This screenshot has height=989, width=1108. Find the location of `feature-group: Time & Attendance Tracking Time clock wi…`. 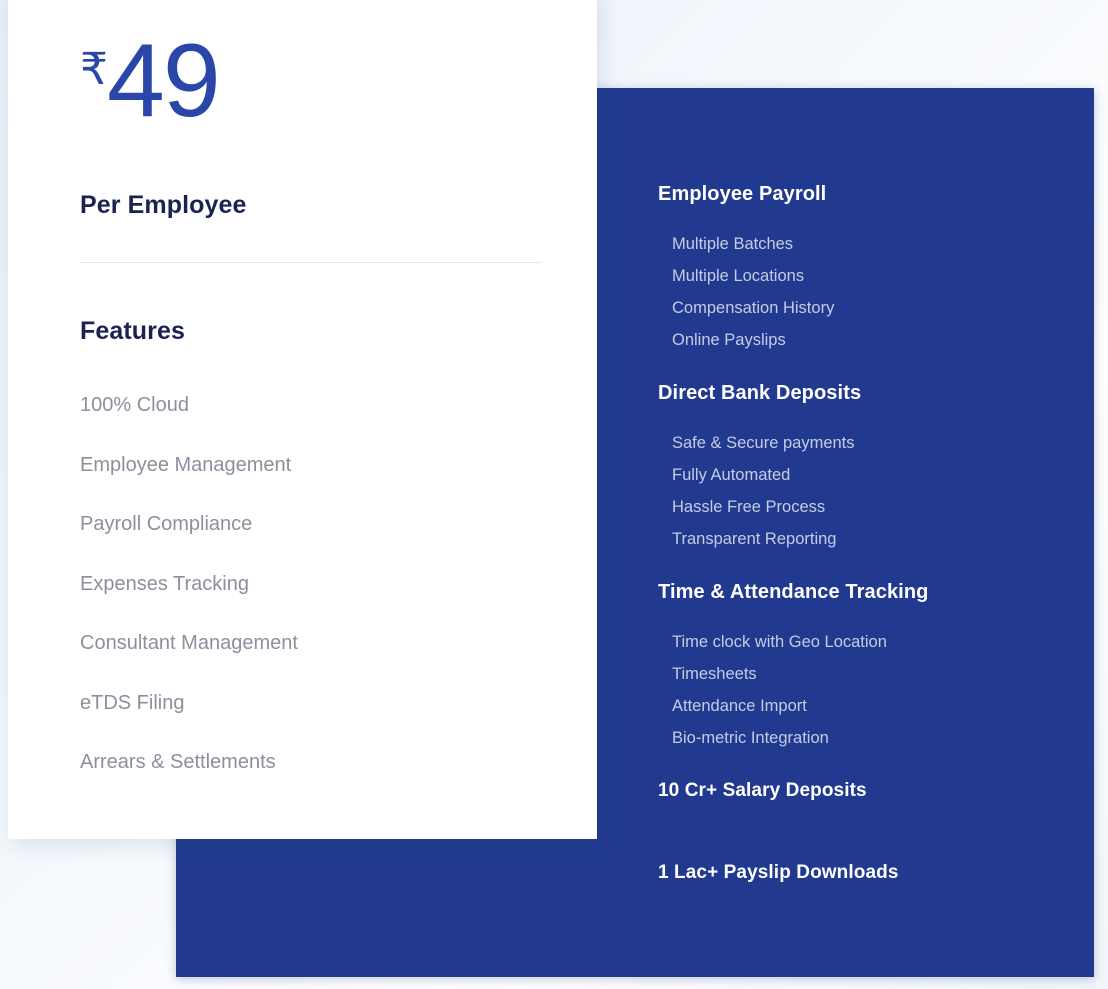

feature-group: Time & Attendance Tracking Time clock wi… is located at coordinates (868, 667).